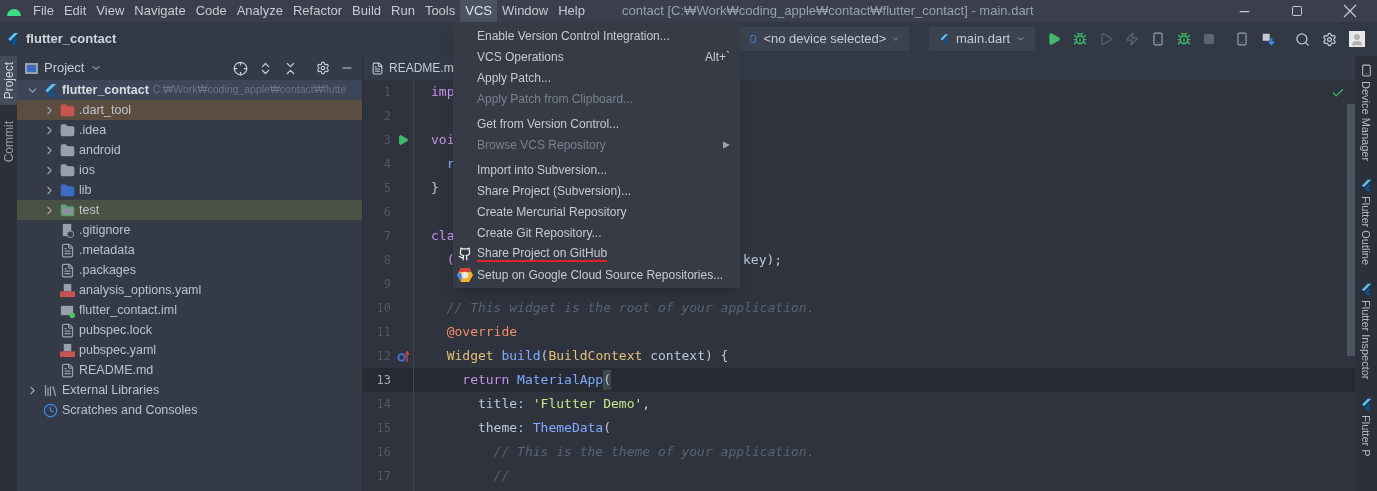 This screenshot has width=1377, height=491. What do you see at coordinates (377, 68) in the screenshot?
I see `file-icon` at bounding box center [377, 68].